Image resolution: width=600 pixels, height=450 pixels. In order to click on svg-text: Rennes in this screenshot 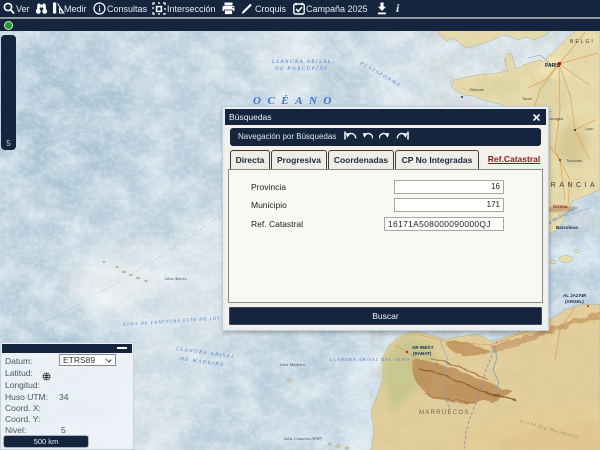, I will do `click(477, 89)`.